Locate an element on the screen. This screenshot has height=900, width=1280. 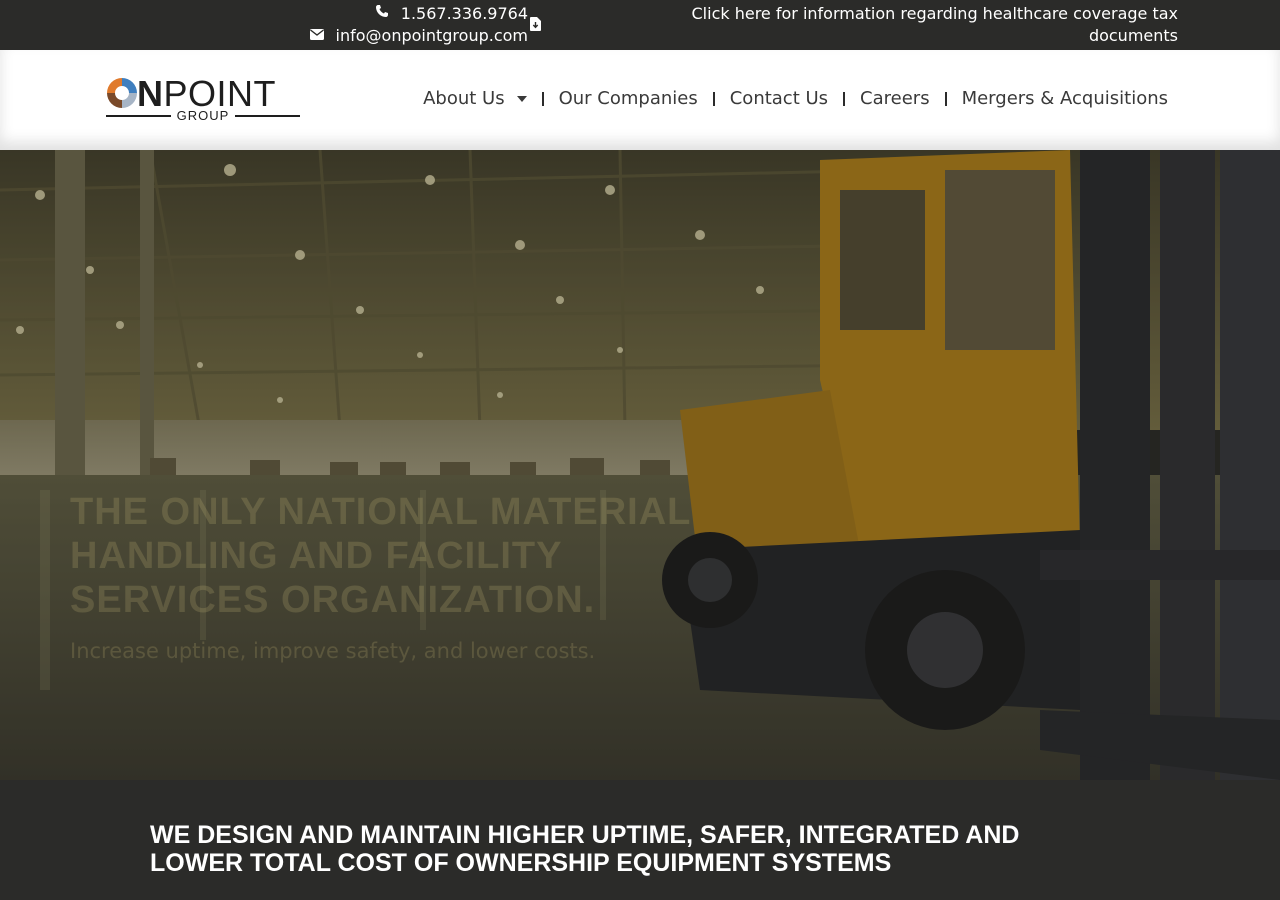
phone-link: 1.567.336.9764 is located at coordinates (418, 14).